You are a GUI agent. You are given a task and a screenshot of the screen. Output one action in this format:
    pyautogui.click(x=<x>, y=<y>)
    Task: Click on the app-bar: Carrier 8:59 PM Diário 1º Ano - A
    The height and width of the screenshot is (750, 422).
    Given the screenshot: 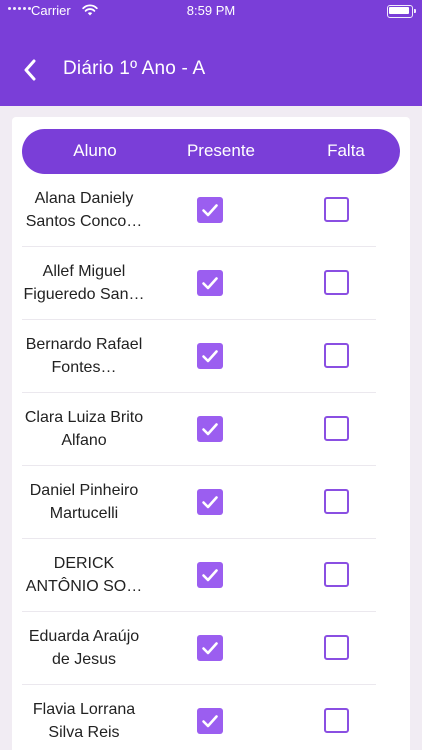 What is the action you would take?
    pyautogui.click(x=211, y=53)
    